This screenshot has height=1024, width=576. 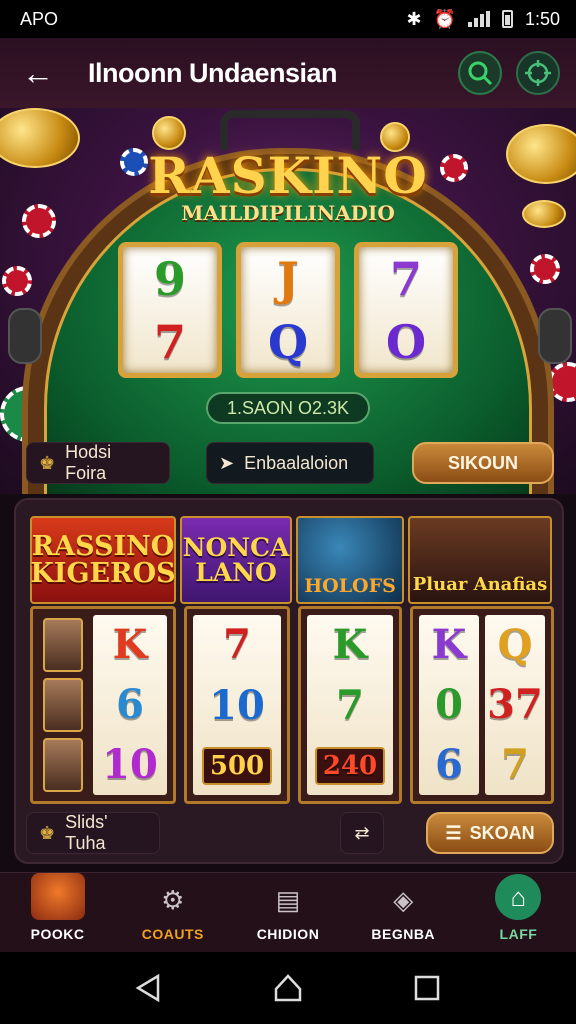 What do you see at coordinates (149, 988) in the screenshot?
I see `back-triangle-icon` at bounding box center [149, 988].